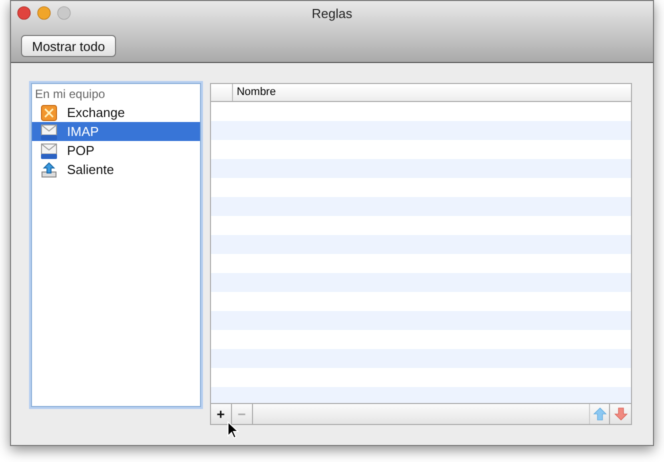 This screenshot has height=462, width=664. Describe the element at coordinates (49, 170) in the screenshot. I see `upload-icon` at that location.